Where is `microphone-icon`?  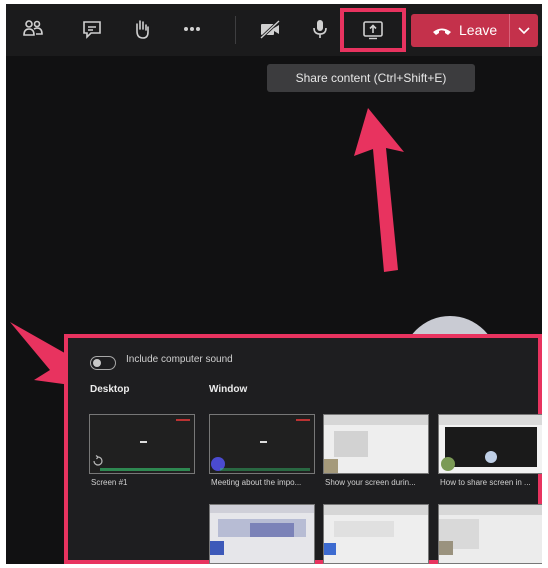 microphone-icon is located at coordinates (320, 29).